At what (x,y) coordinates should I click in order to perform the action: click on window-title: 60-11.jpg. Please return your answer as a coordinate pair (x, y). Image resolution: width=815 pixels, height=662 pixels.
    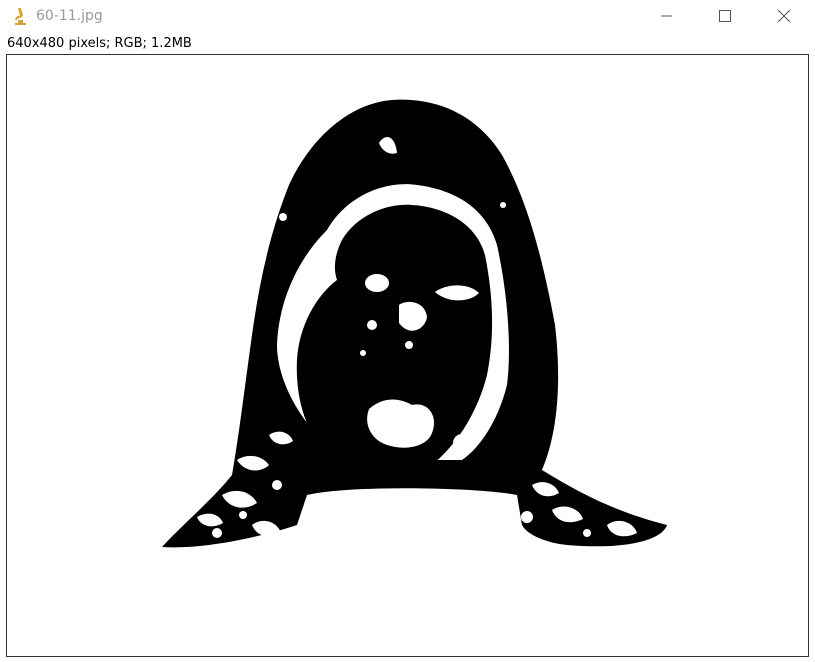
    Looking at the image, I should click on (69, 16).